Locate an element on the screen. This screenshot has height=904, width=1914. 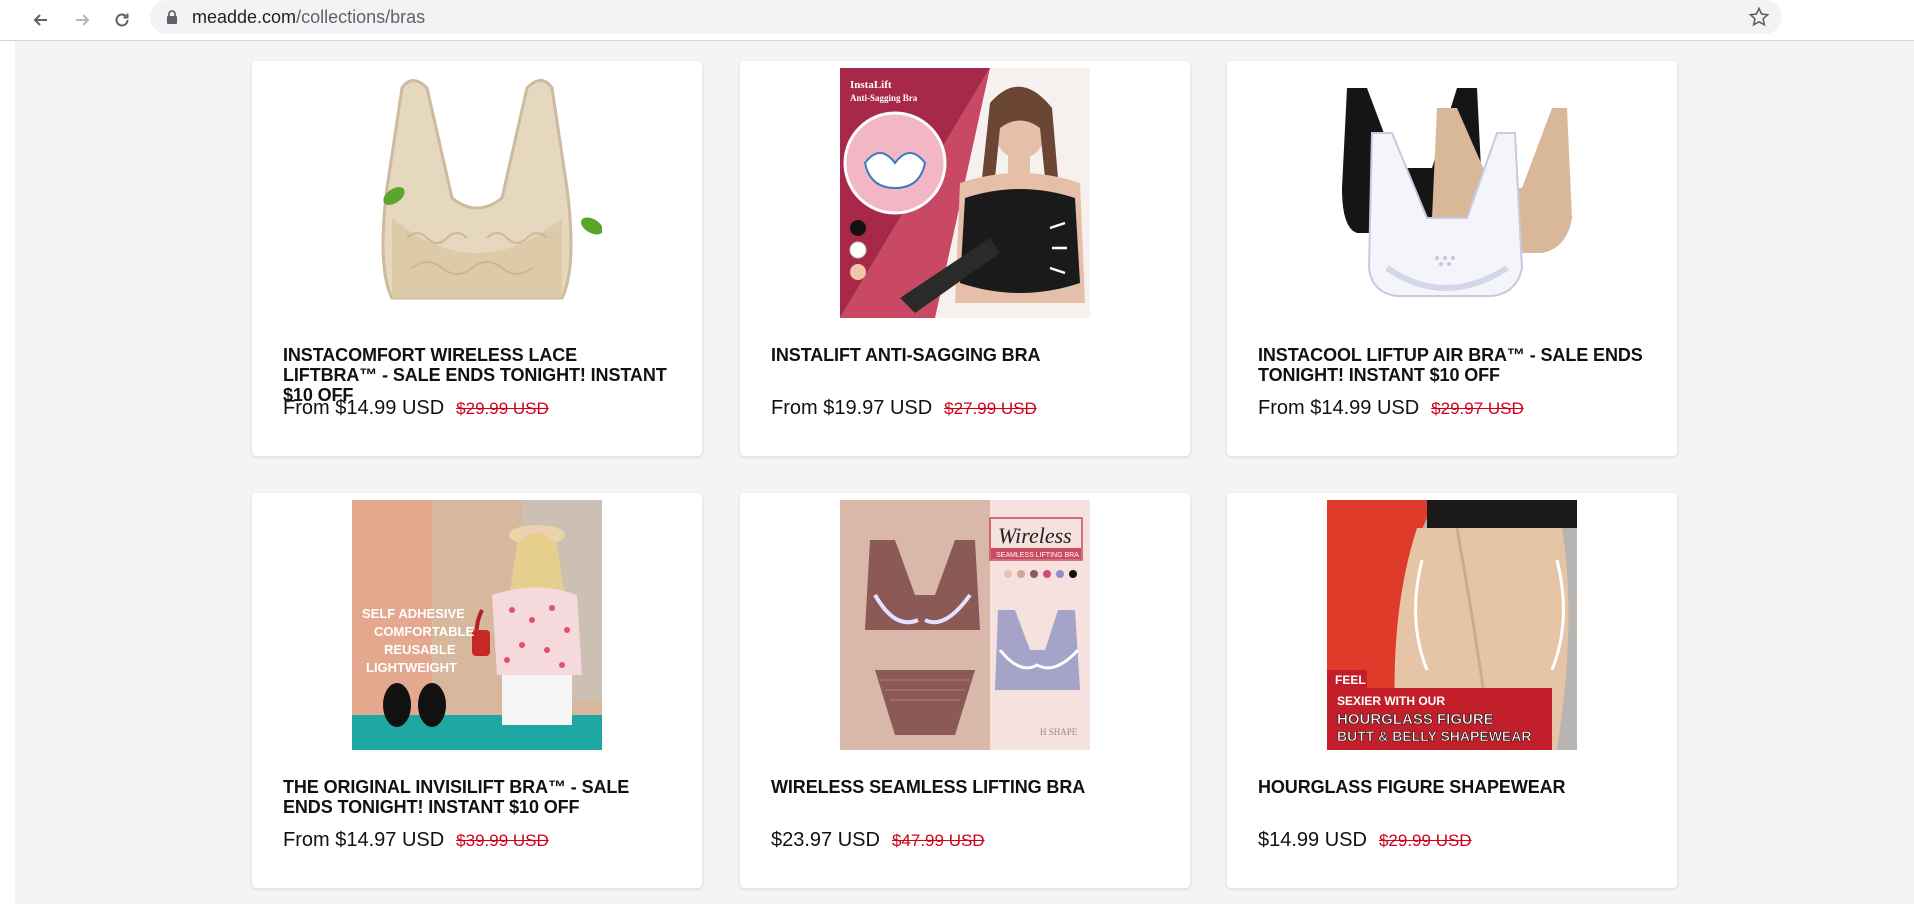
compare-at-price: $47.99 USD is located at coordinates (938, 840).